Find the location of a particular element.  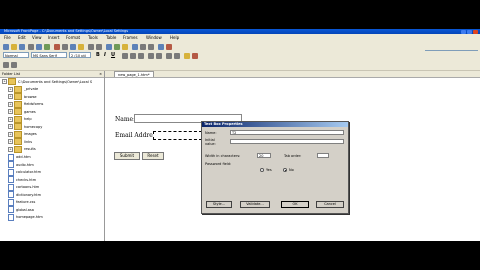

file-item: calculator.htm is located at coordinates (25, 172).